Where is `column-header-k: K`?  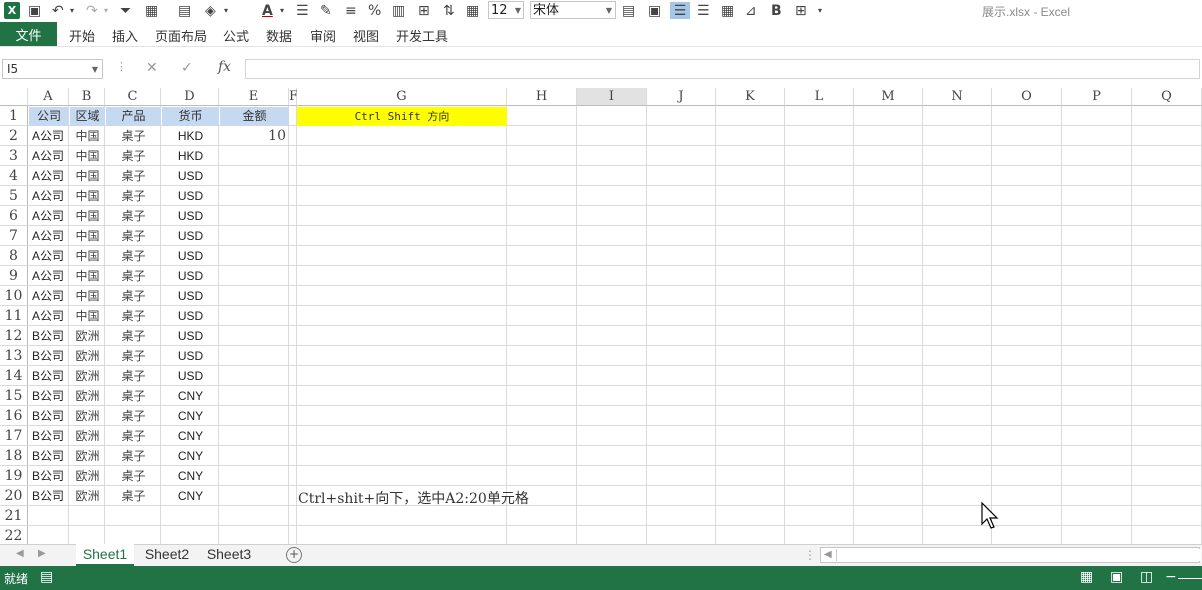
column-header-k: K is located at coordinates (750, 97).